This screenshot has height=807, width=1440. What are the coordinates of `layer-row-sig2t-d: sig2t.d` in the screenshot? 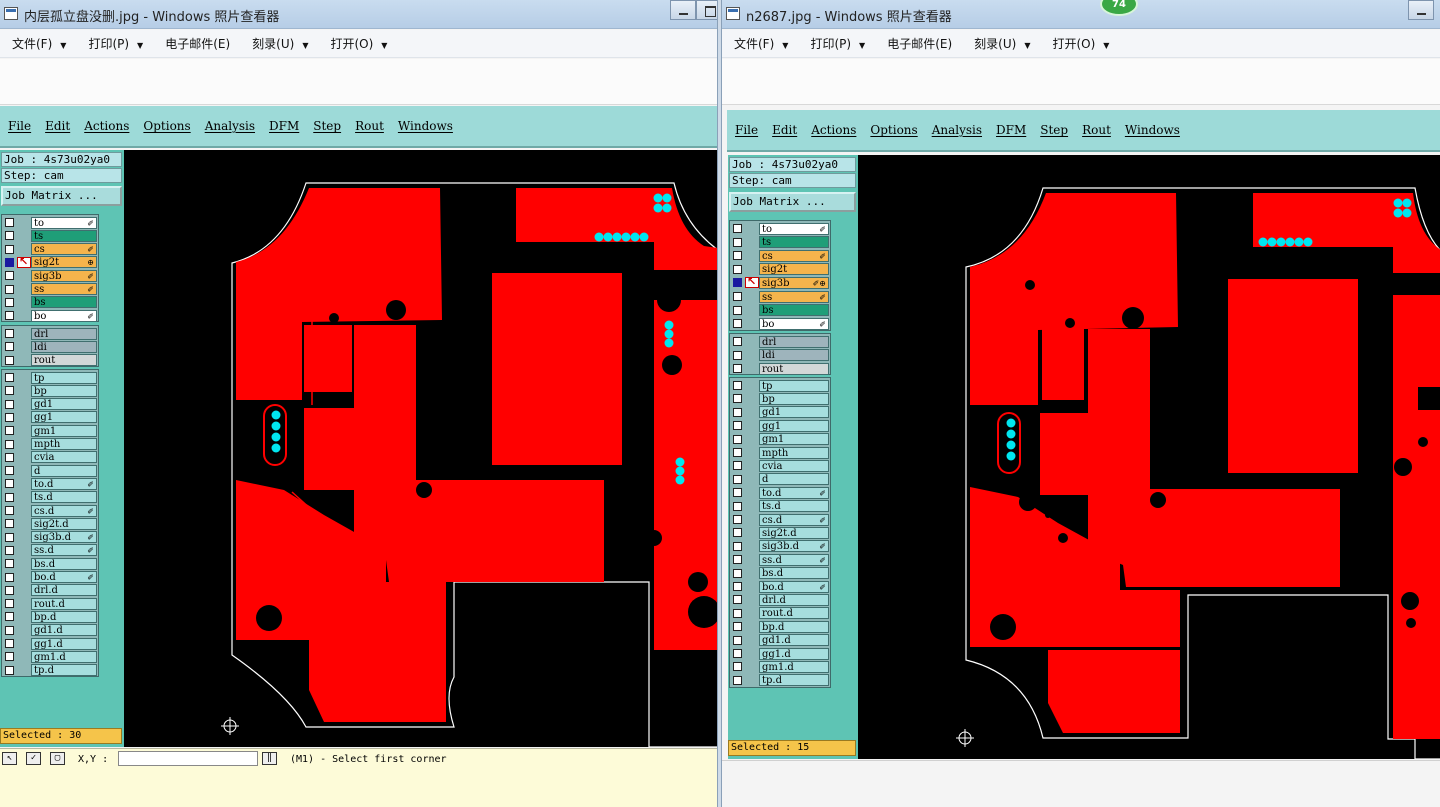 It's located at (780, 532).